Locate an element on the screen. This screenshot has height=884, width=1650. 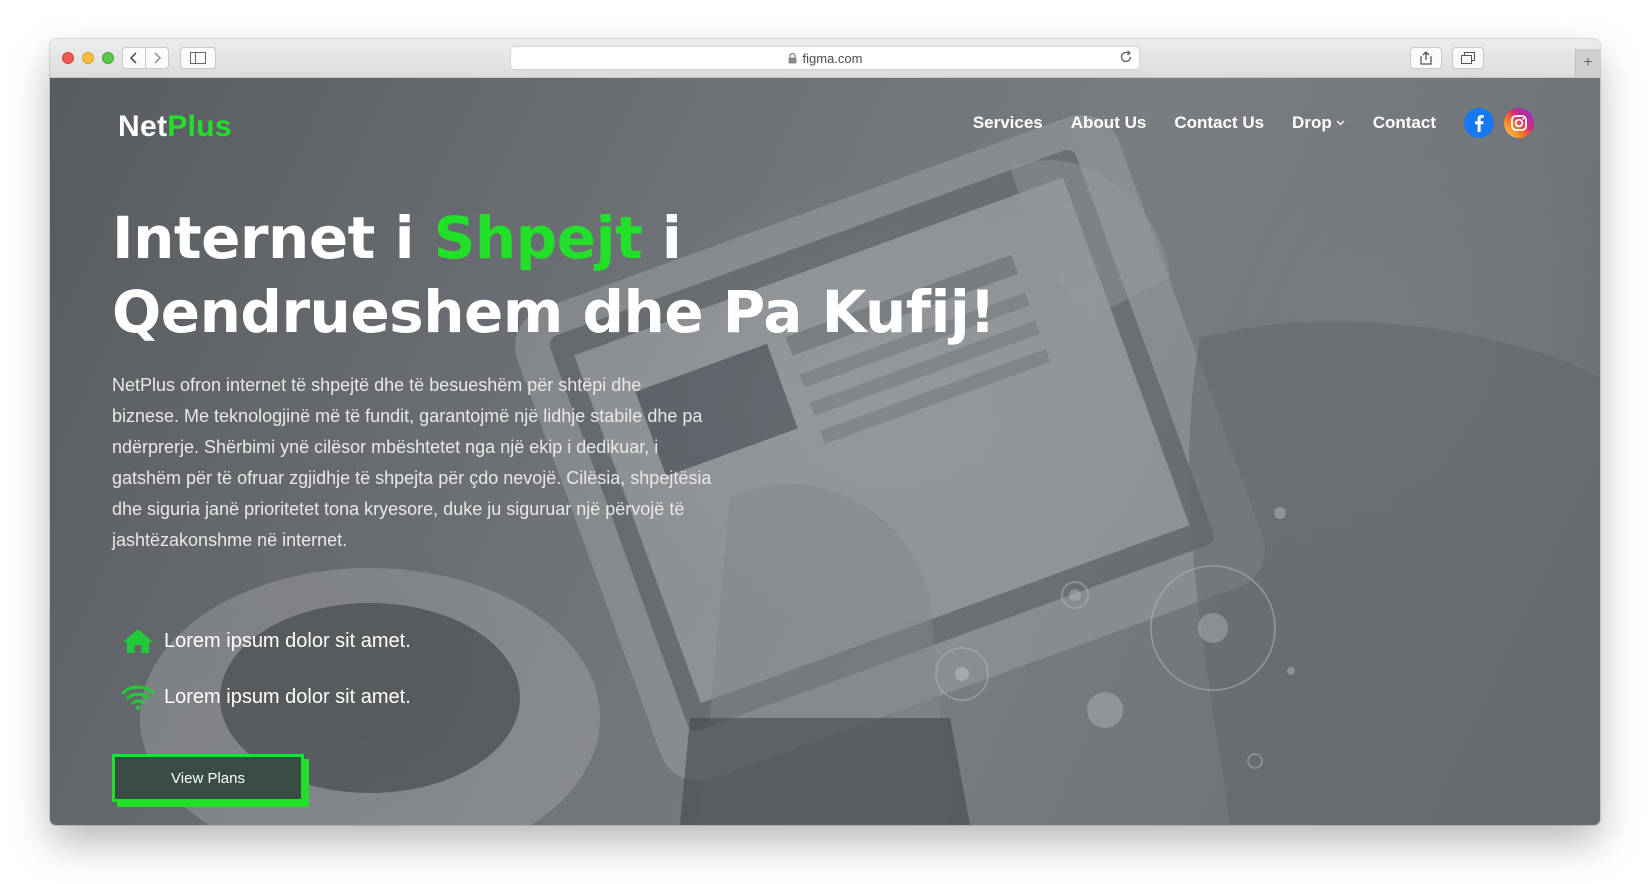
address-url: figma.com is located at coordinates (832, 58).